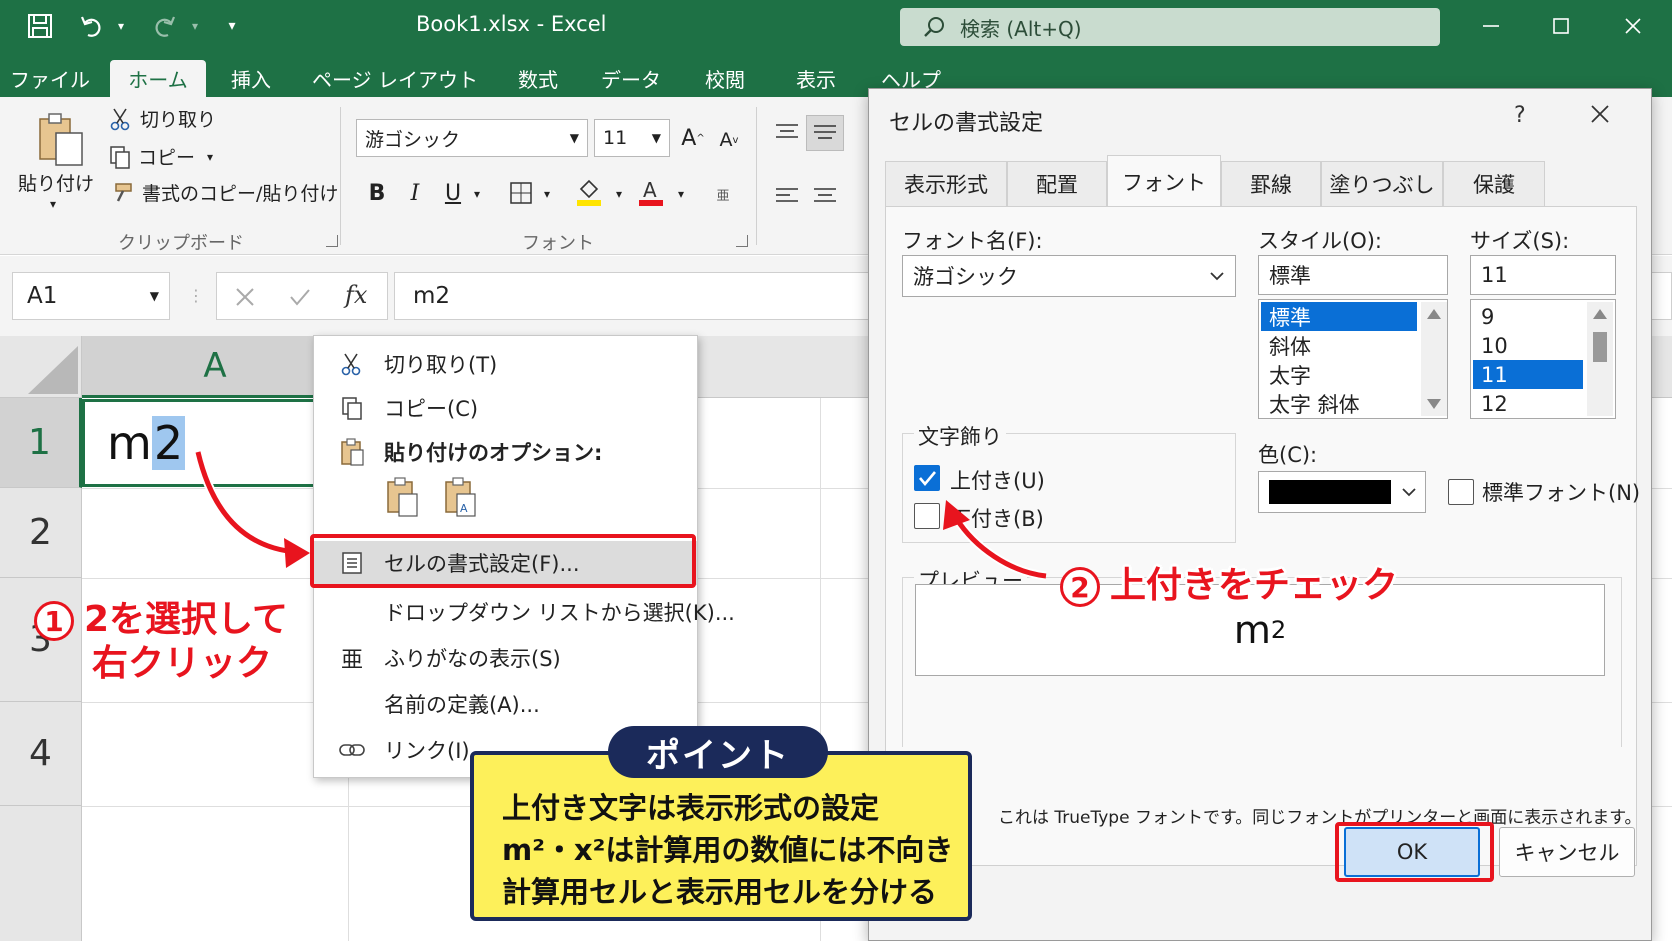  What do you see at coordinates (216, 443) in the screenshot?
I see `cell-a1: m2` at bounding box center [216, 443].